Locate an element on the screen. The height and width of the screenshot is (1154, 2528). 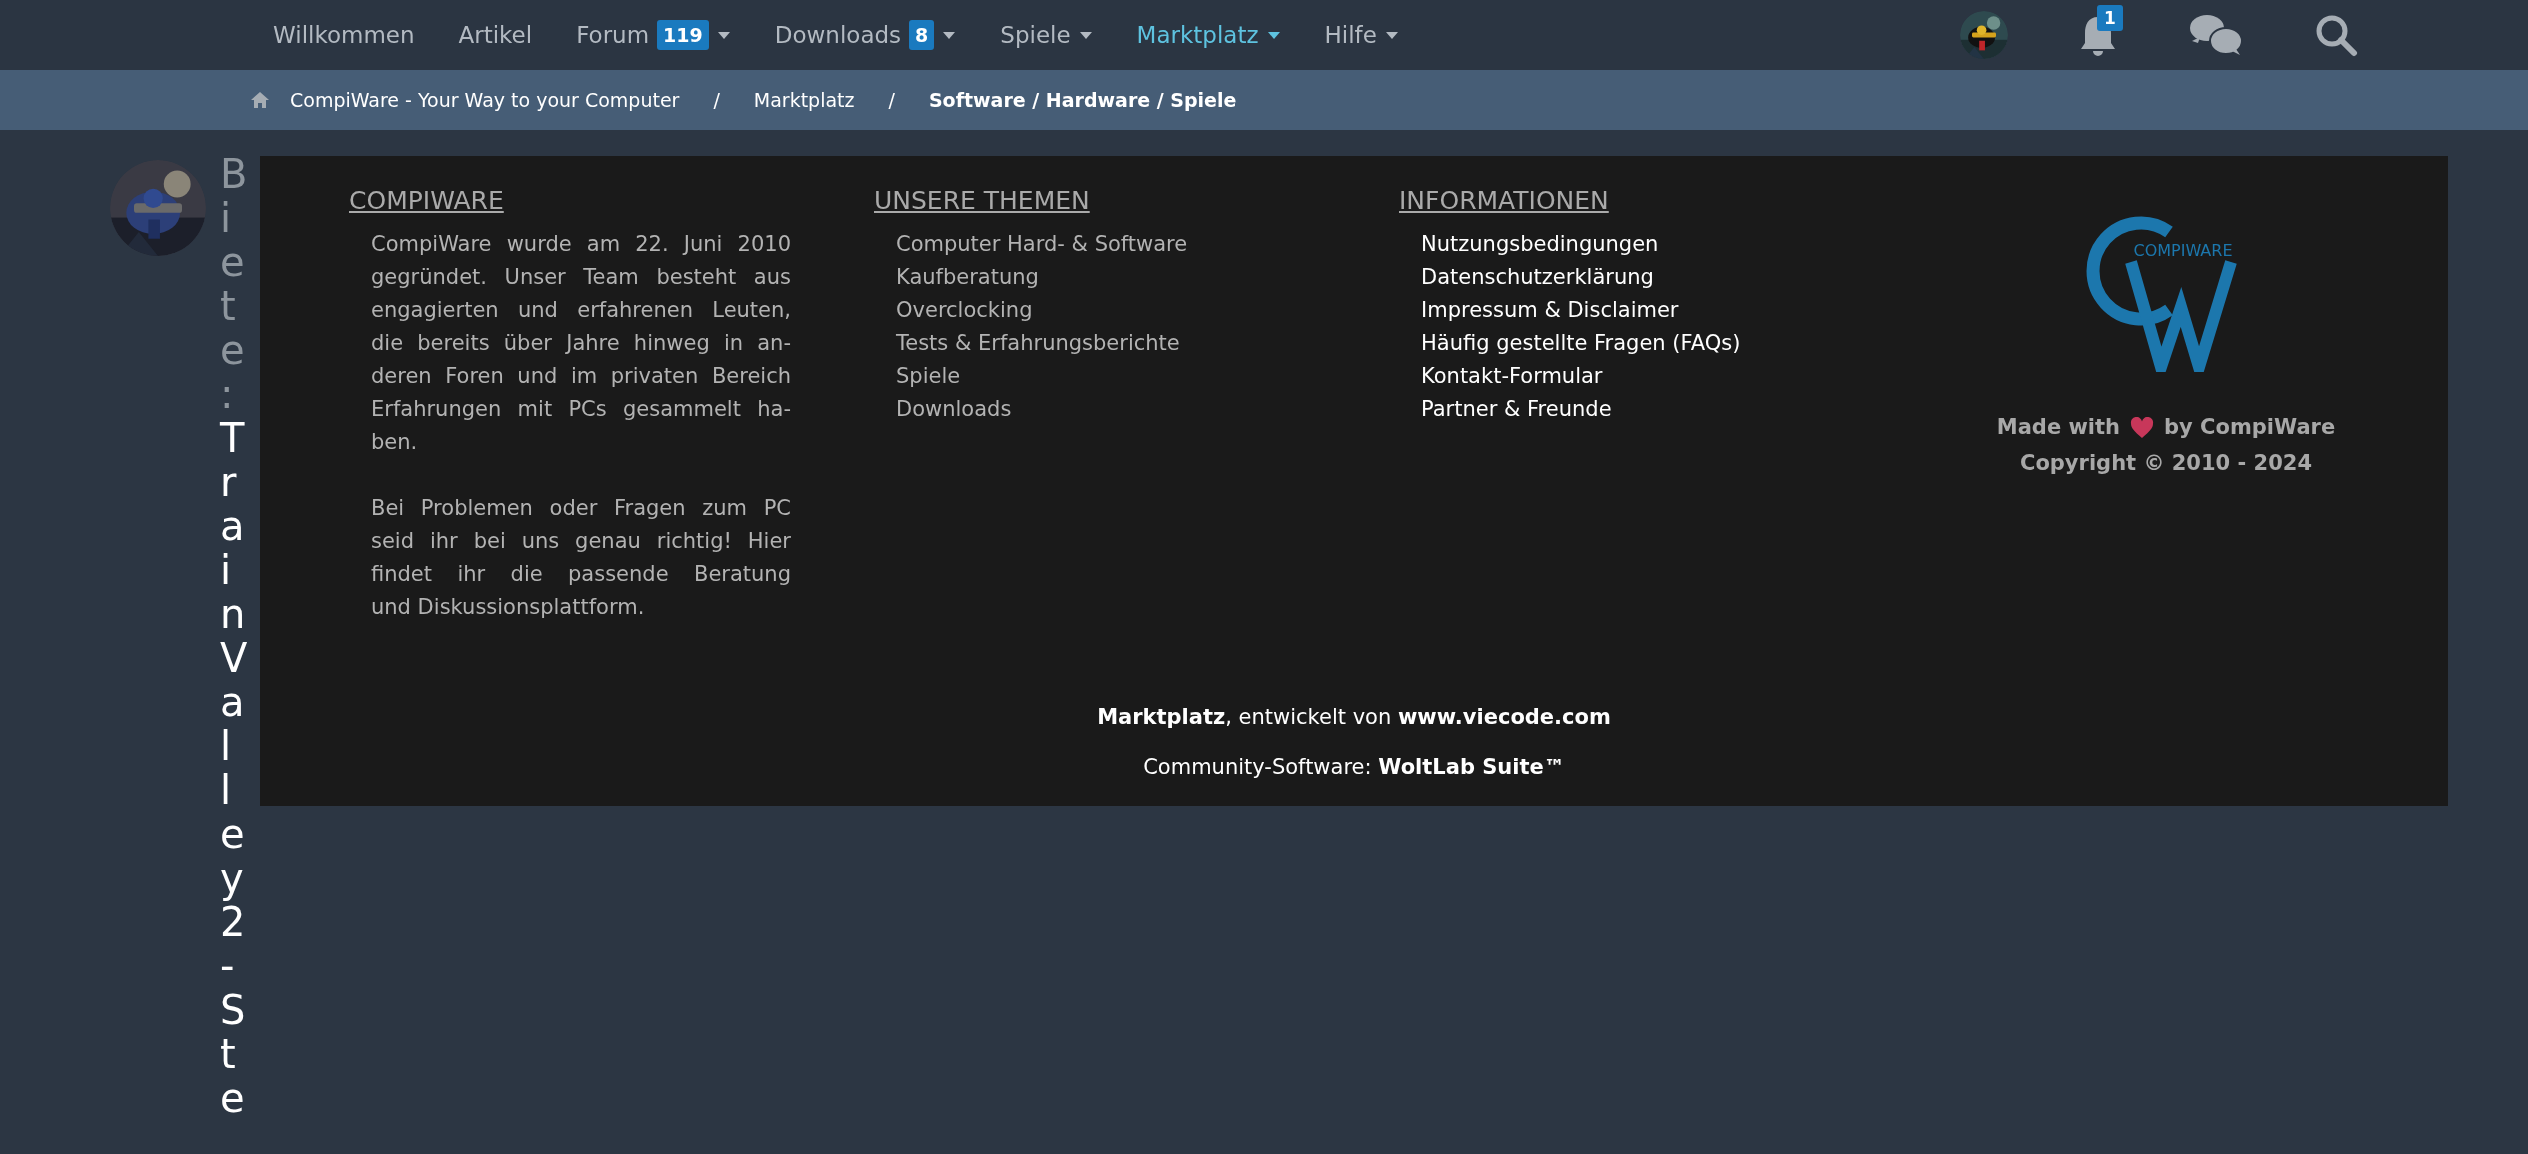
thread-prefix: Biete: is located at coordinates (240, 284).